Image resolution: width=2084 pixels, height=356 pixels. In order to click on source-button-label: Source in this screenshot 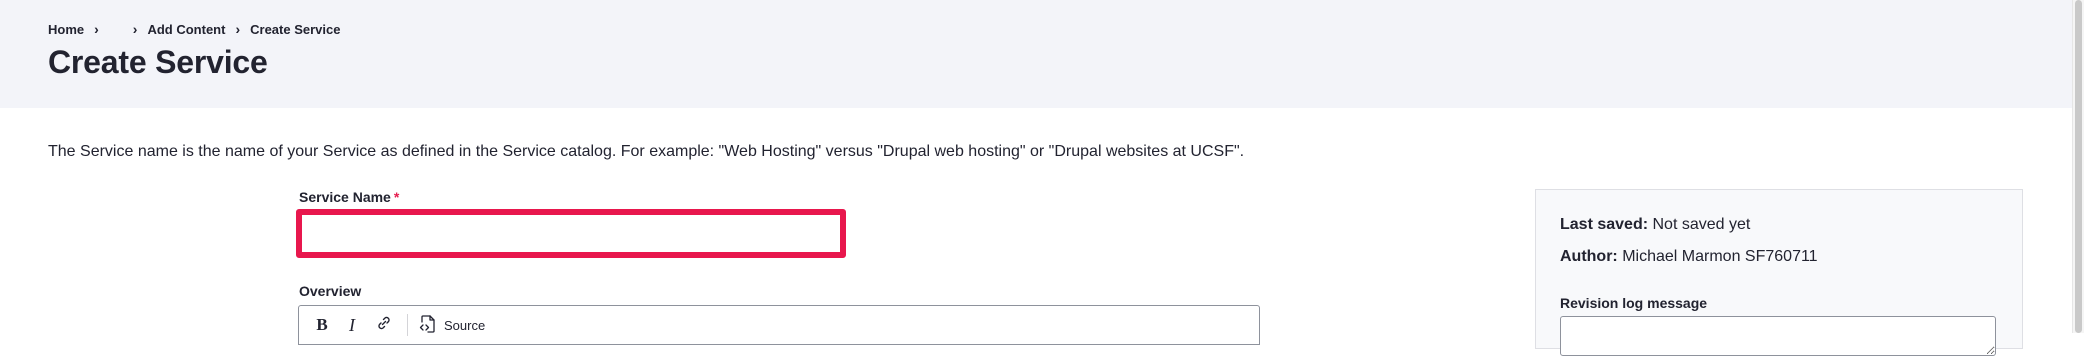, I will do `click(465, 325)`.